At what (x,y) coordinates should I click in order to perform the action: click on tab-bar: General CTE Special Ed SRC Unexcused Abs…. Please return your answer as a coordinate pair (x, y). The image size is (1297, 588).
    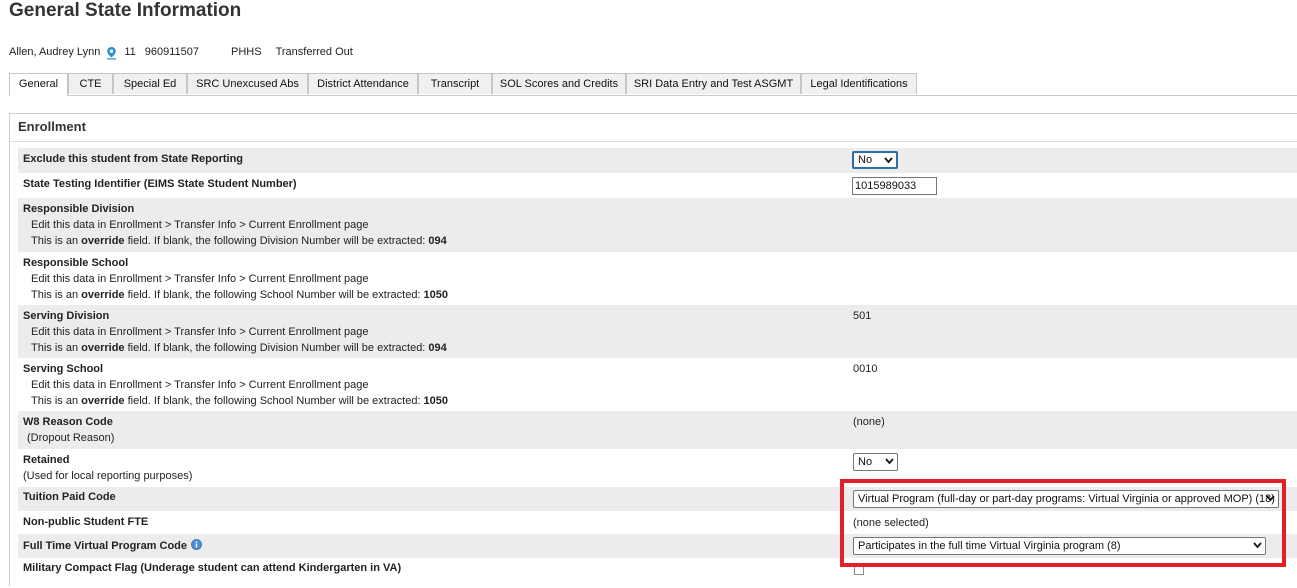
    Looking at the image, I should click on (653, 84).